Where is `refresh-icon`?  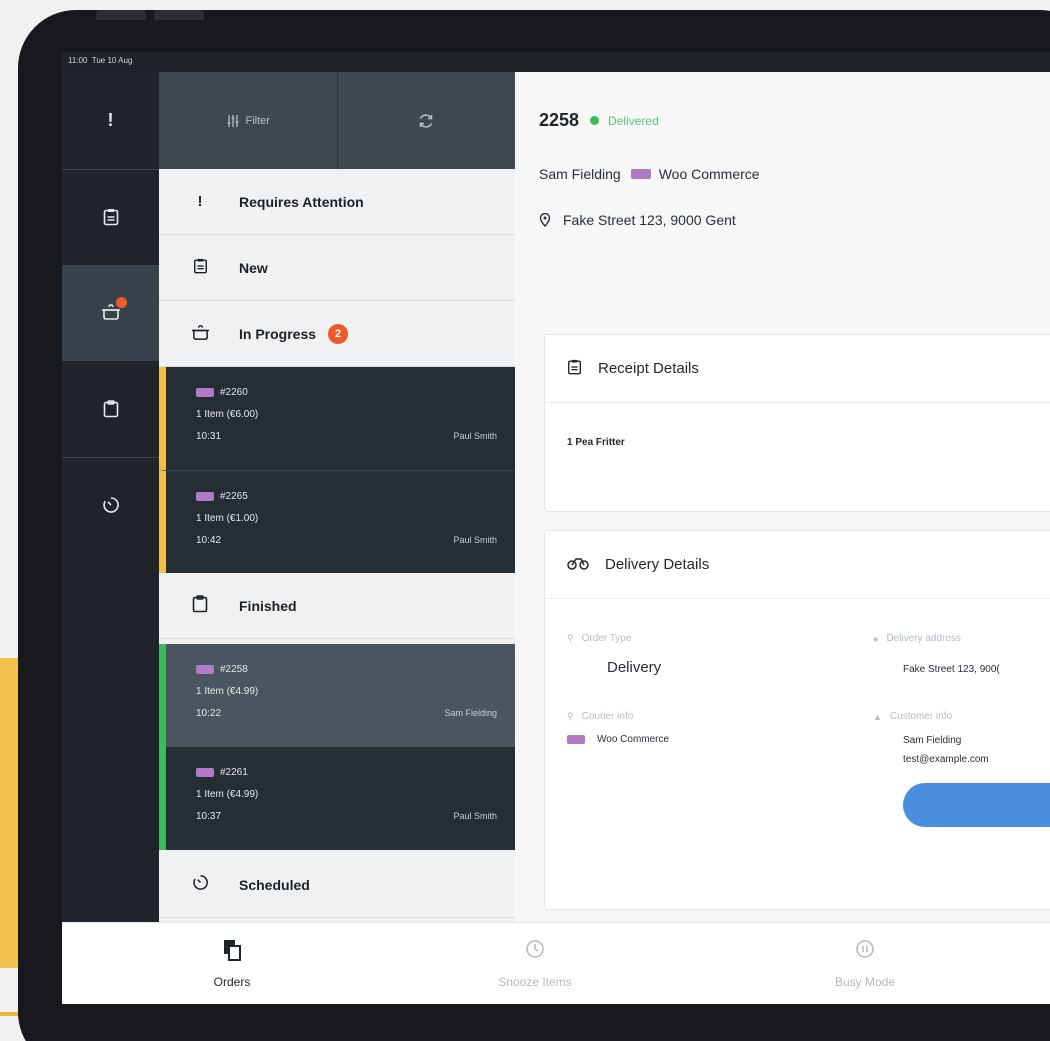 refresh-icon is located at coordinates (426, 120).